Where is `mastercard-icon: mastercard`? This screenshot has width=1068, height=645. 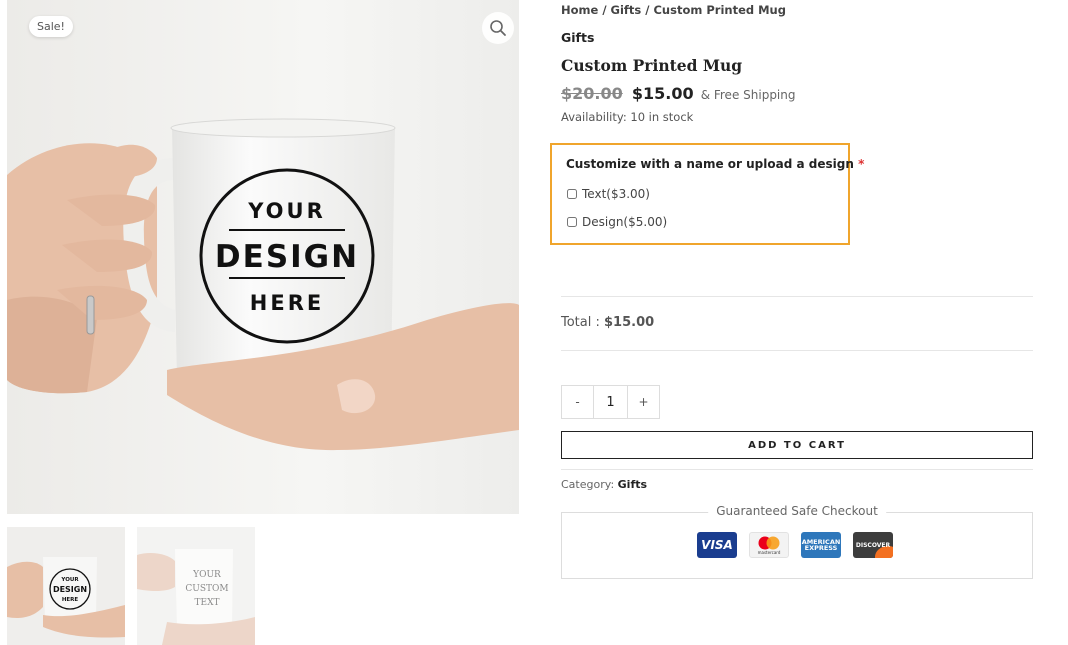 mastercard-icon: mastercard is located at coordinates (769, 545).